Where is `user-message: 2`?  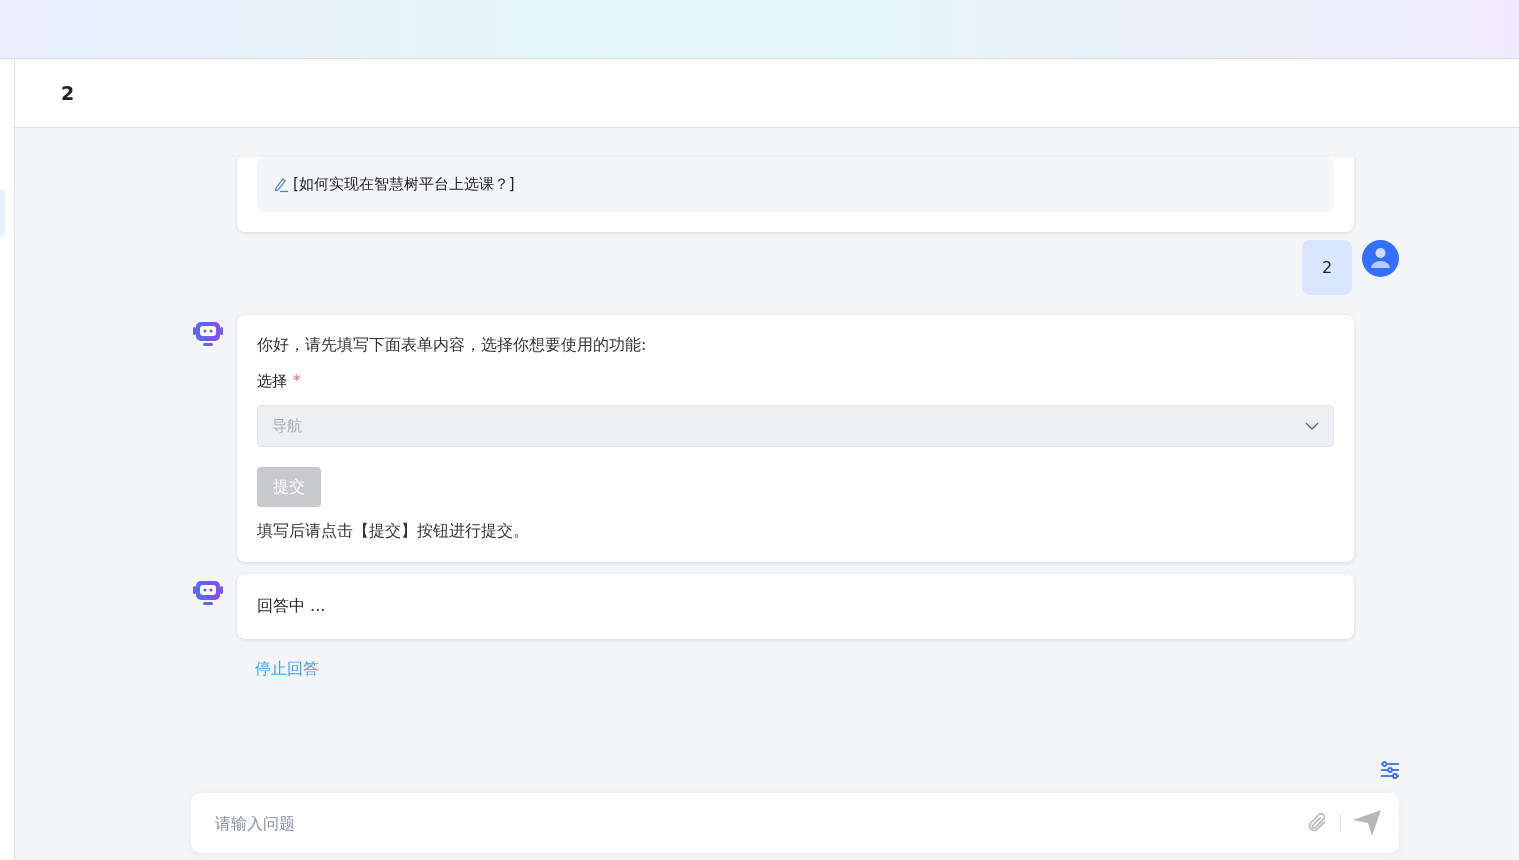 user-message: 2 is located at coordinates (1327, 267).